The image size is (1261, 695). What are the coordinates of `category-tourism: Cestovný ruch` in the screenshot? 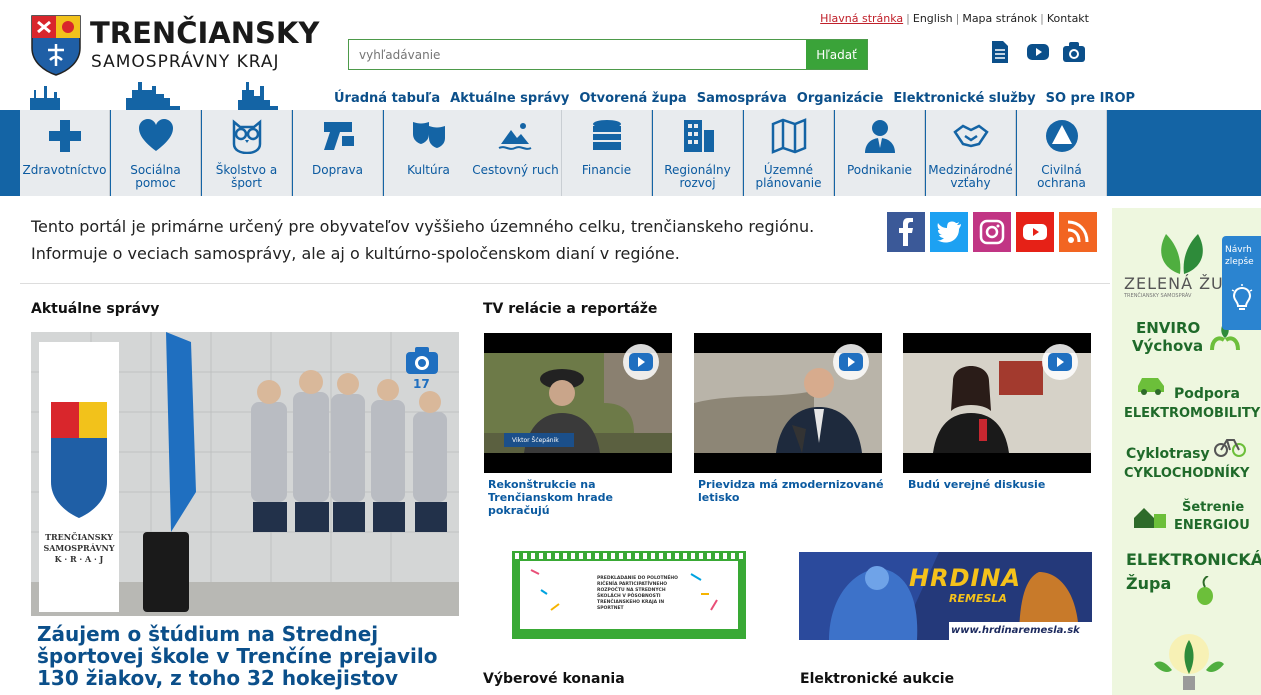 It's located at (516, 153).